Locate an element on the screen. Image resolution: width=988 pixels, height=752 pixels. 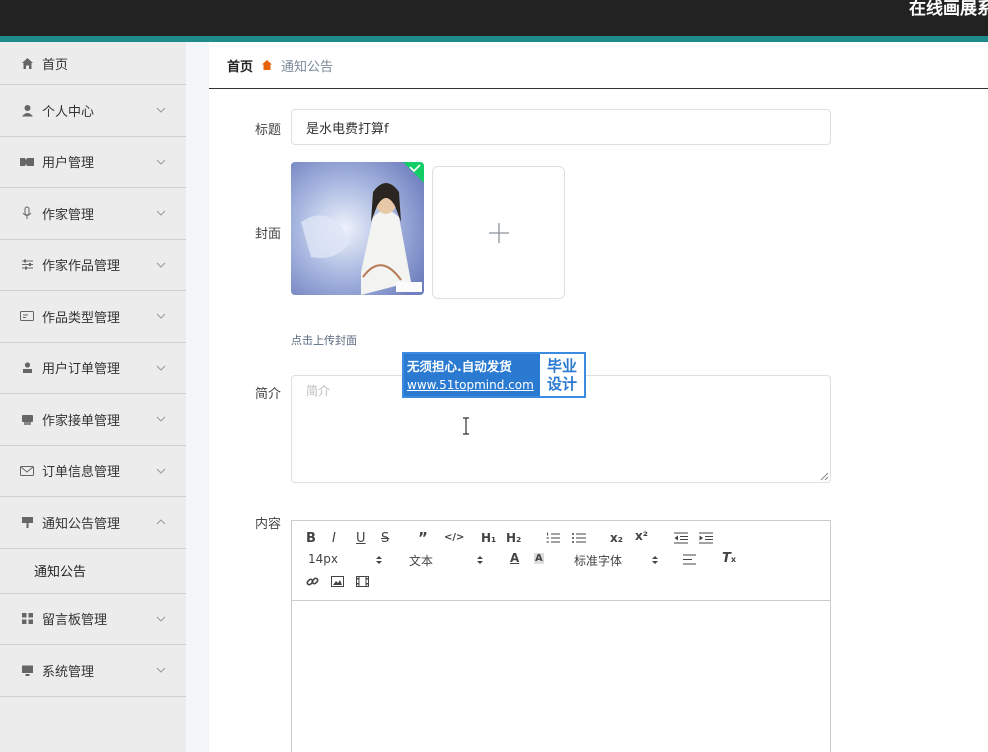
indent-icon is located at coordinates (706, 538).